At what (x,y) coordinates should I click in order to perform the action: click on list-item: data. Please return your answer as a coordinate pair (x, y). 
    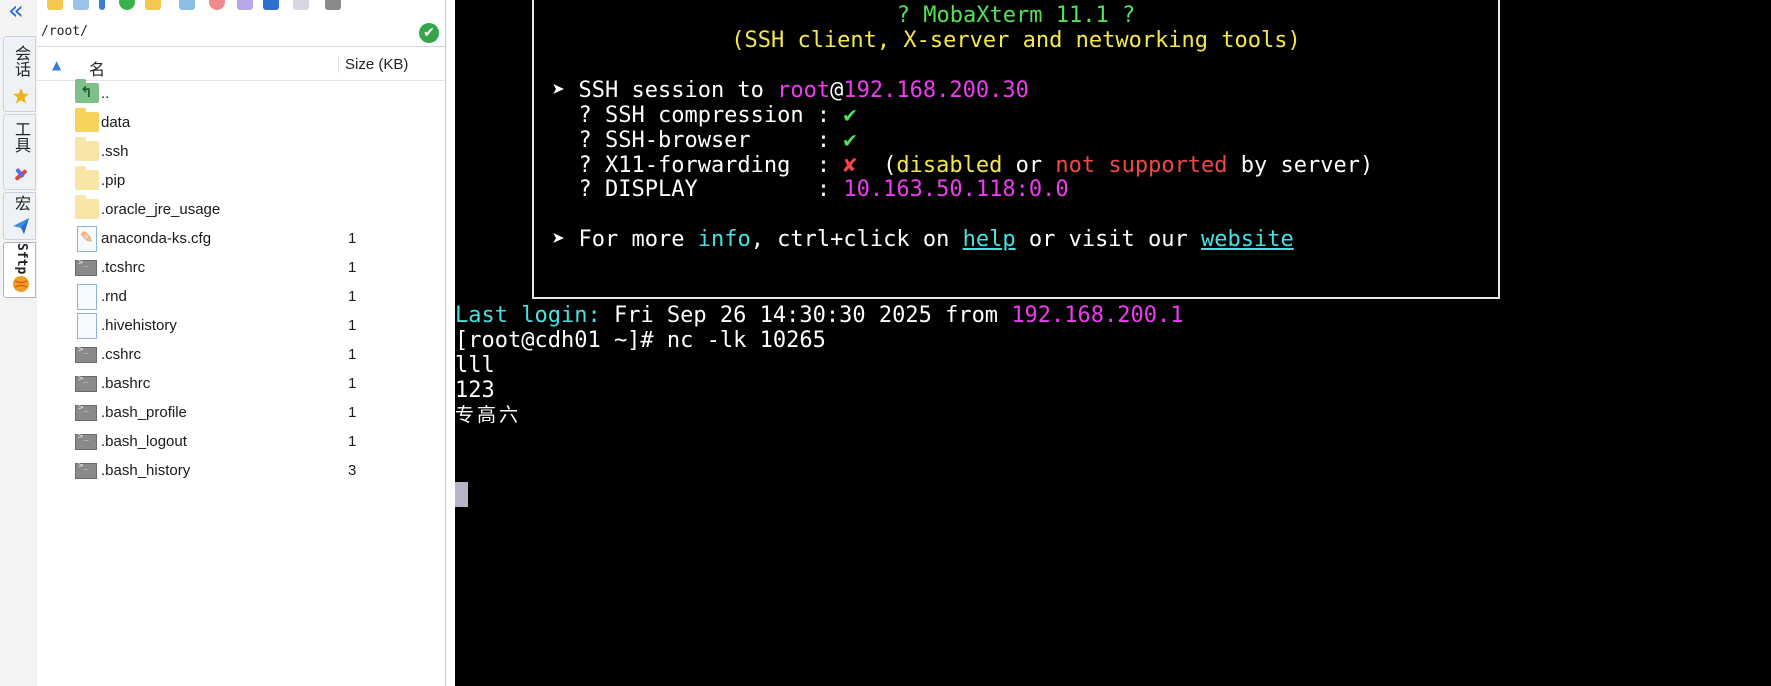
    Looking at the image, I should click on (241, 122).